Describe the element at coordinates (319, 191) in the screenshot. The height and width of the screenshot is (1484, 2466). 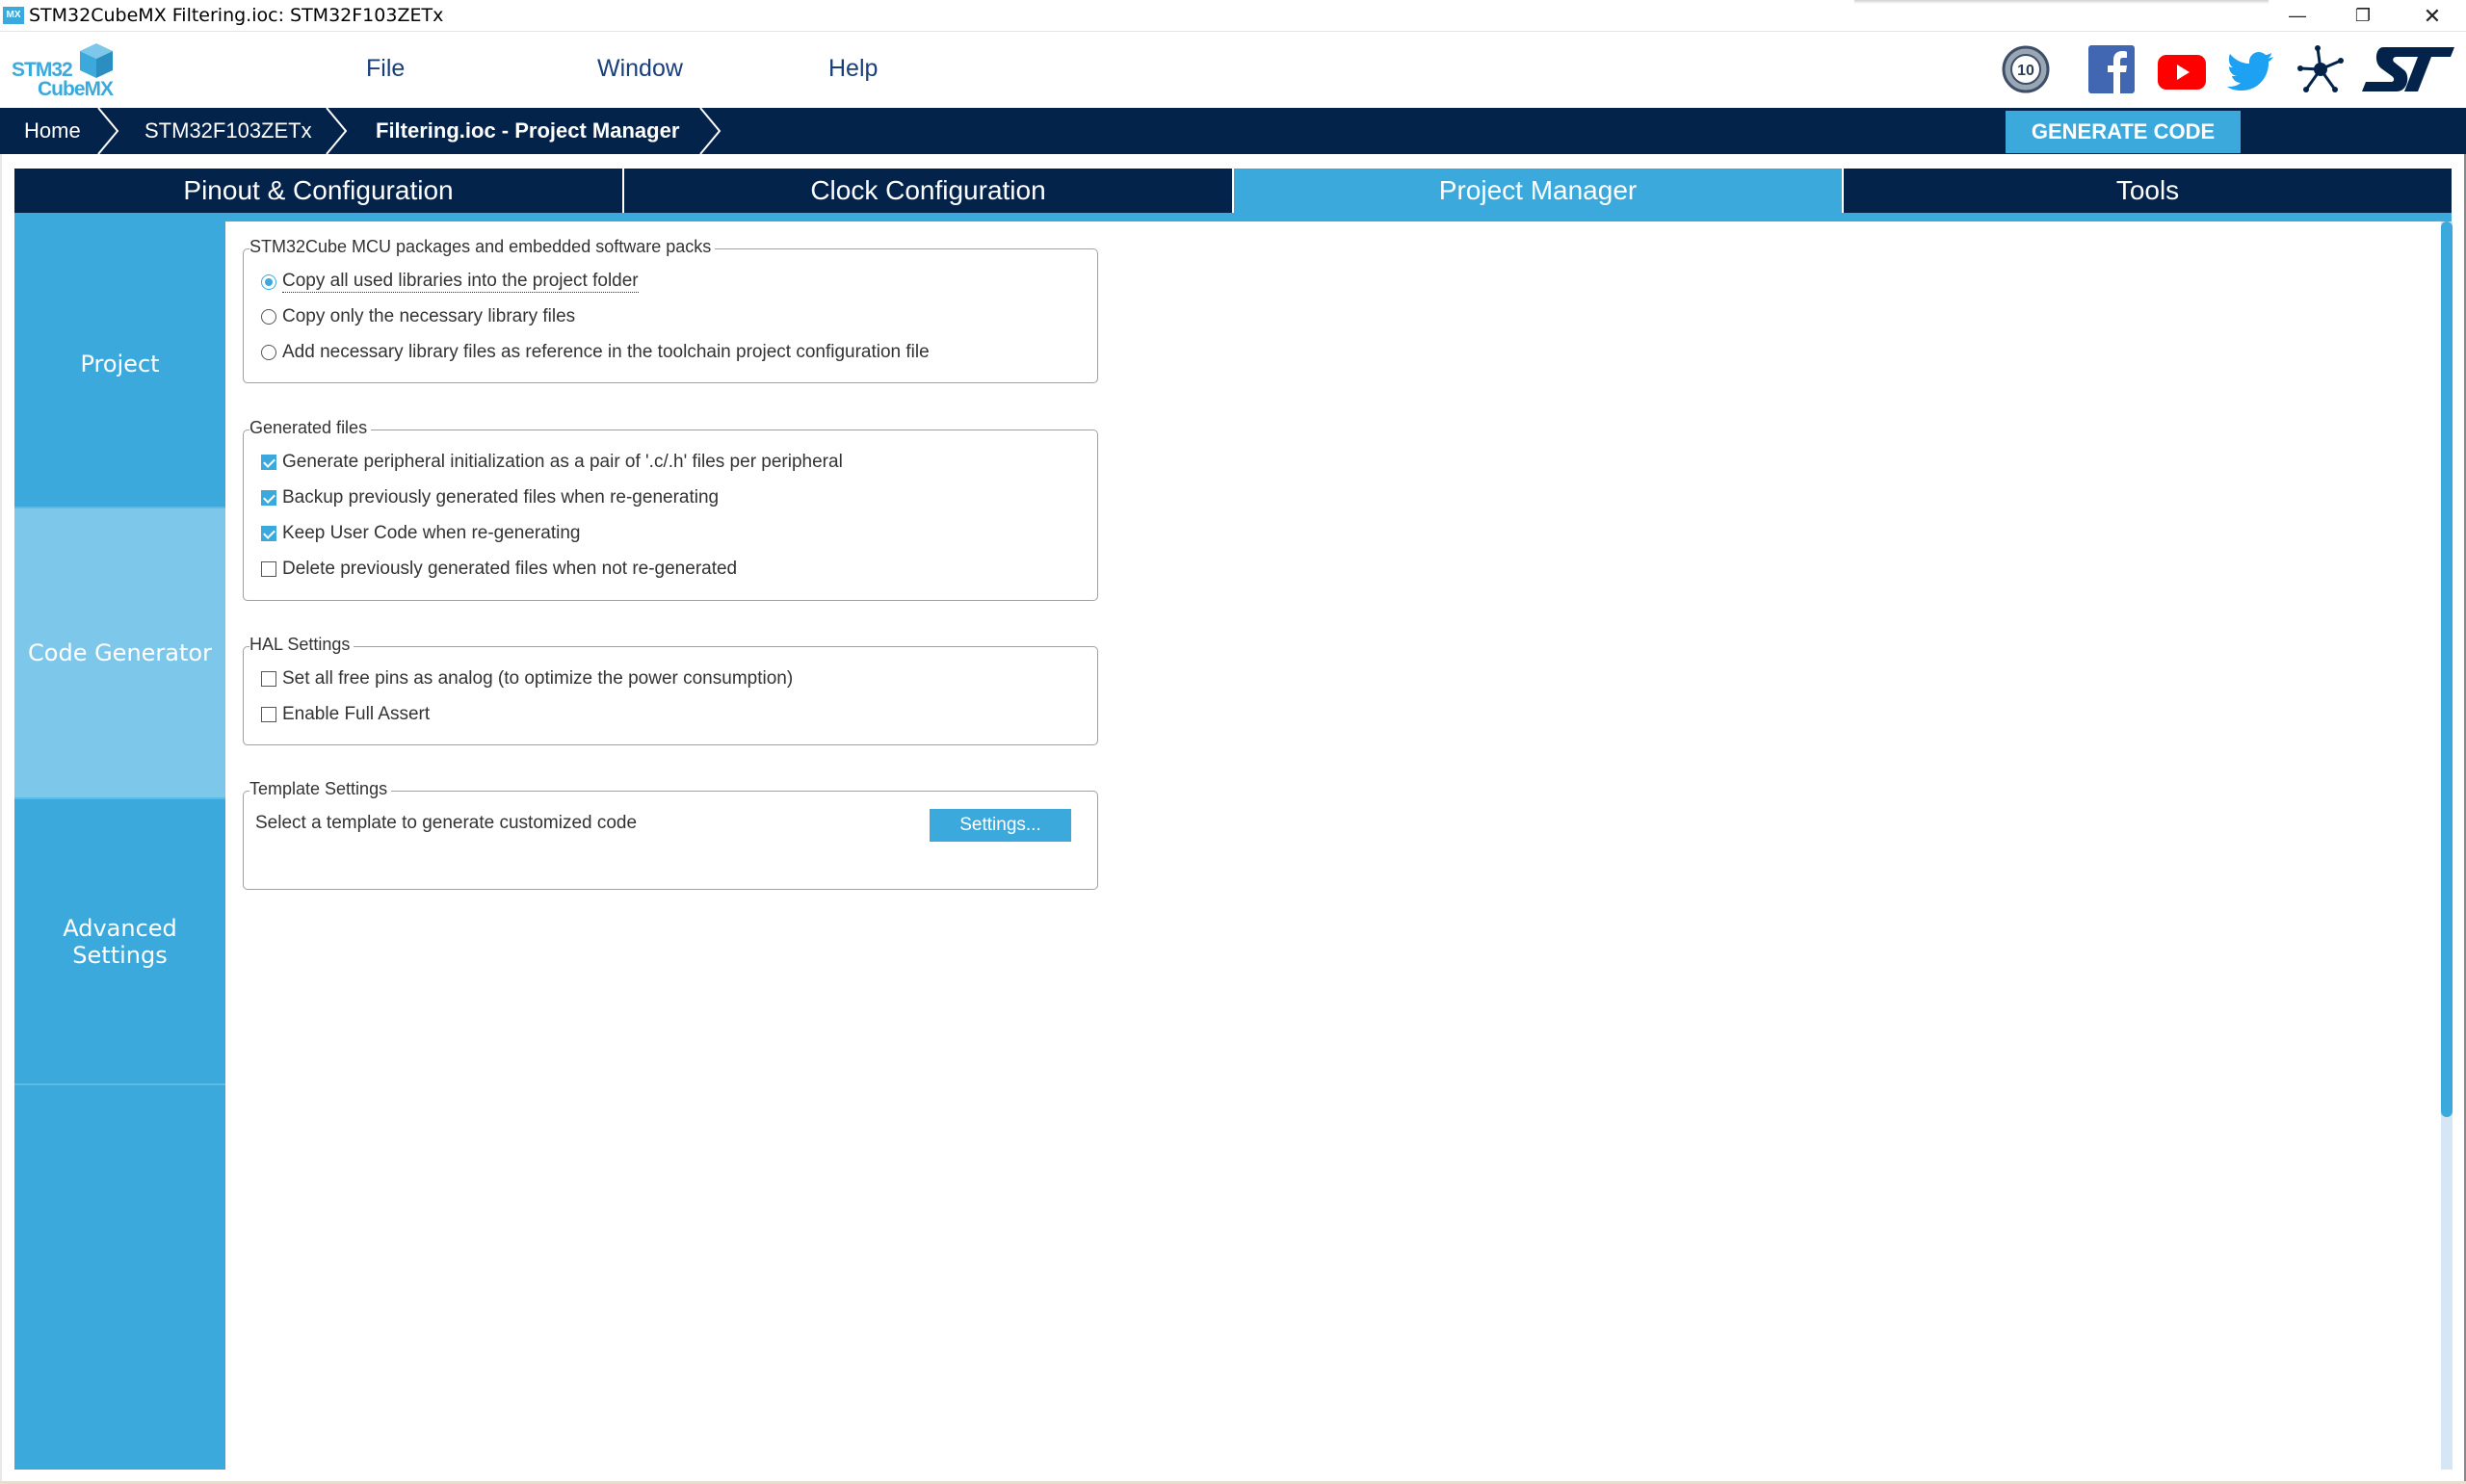
I see `tab-pinout-configuration: Pinout & Configuration` at that location.